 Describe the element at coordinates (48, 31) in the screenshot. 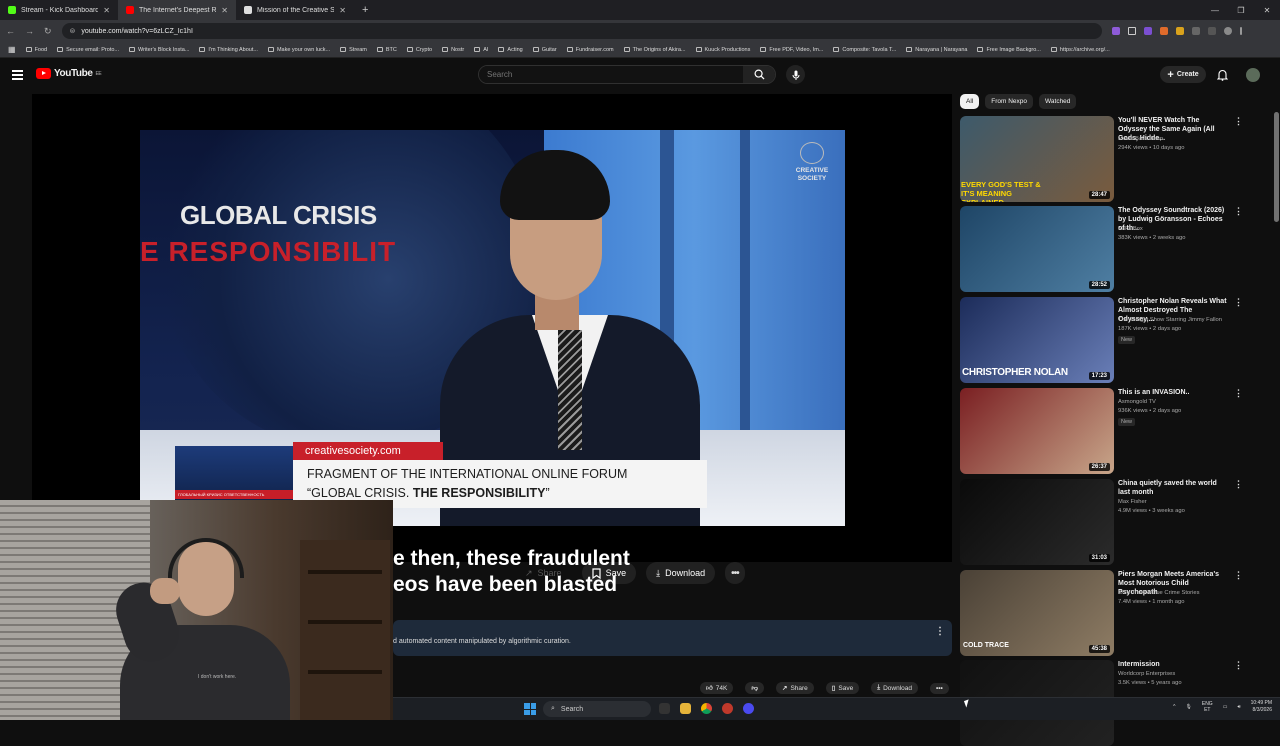

I see `reload-icon: ↻` at that location.